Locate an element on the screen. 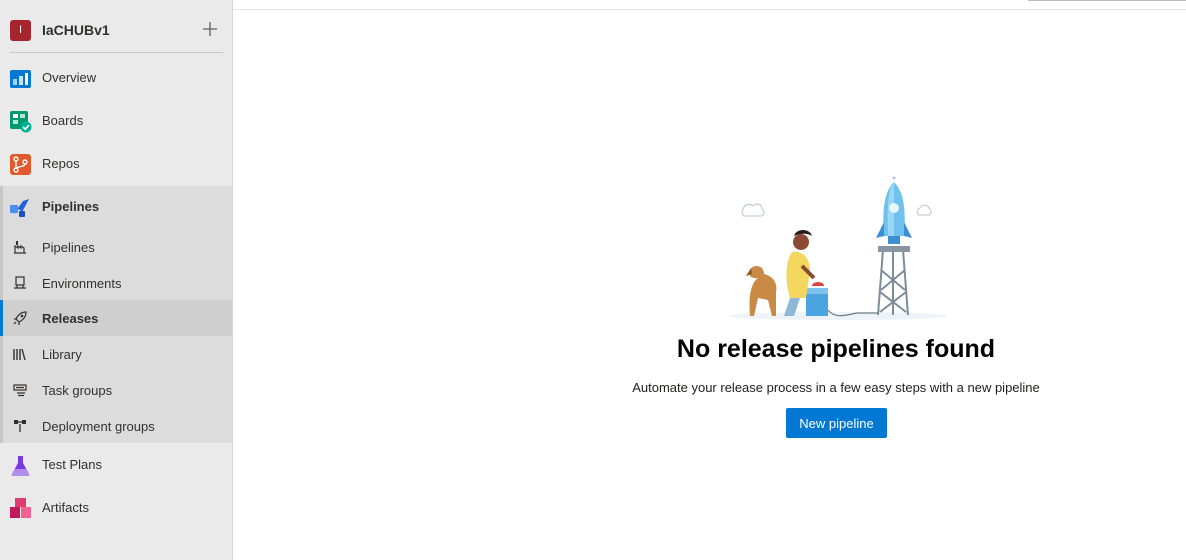 Image resolution: width=1186 pixels, height=560 pixels. library-icon is located at coordinates (19, 354).